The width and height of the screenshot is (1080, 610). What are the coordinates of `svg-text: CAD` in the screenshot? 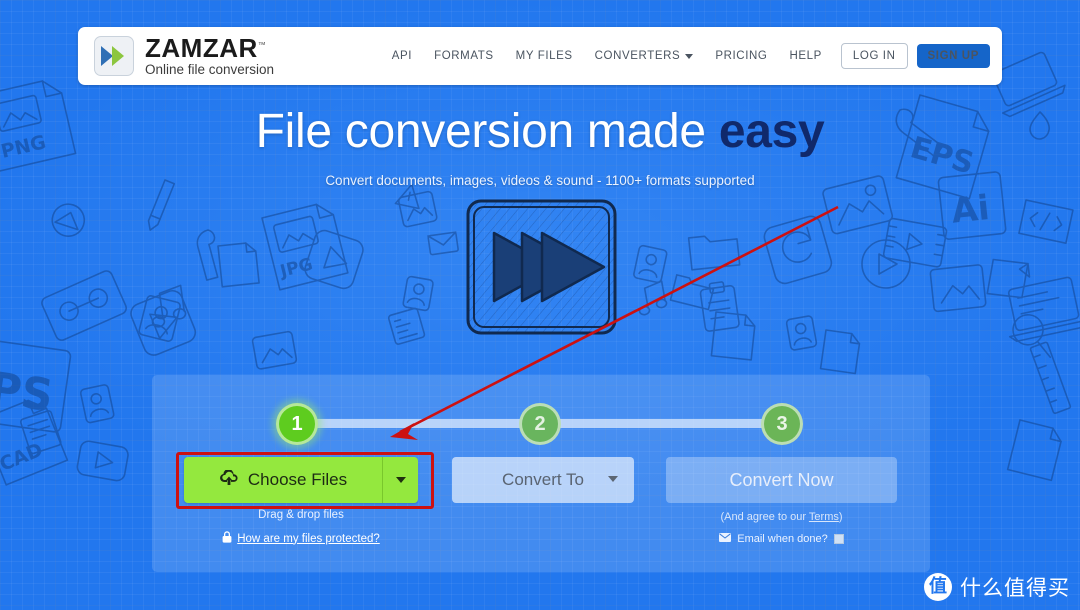 It's located at (23, 457).